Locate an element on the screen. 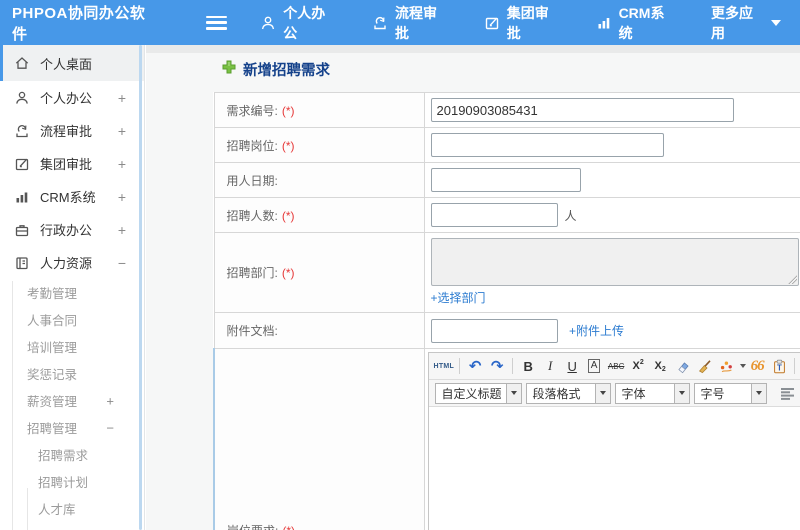 This screenshot has width=800, height=530. sidebar-subitem-attendance: 考勤管理 is located at coordinates (72, 292).